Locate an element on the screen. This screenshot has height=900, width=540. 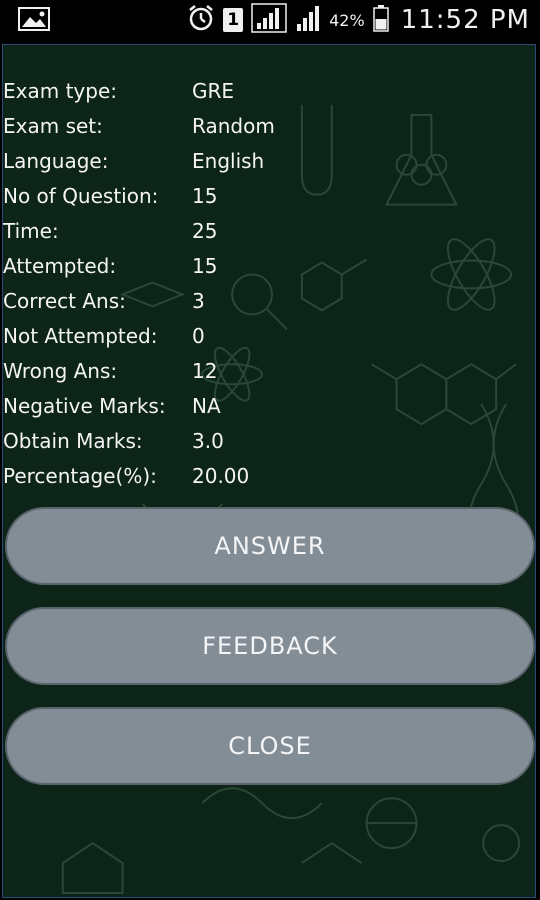
stat-label: Wrong Ans: is located at coordinates (60, 370).